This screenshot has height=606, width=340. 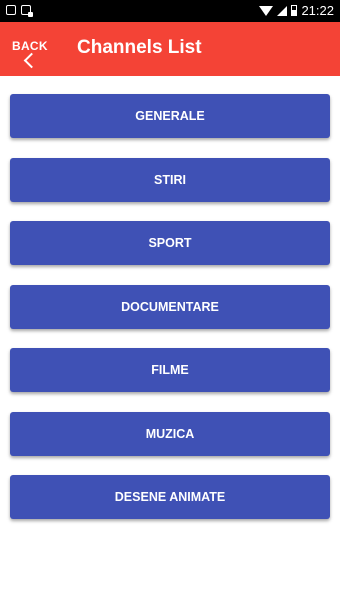 What do you see at coordinates (317, 10) in the screenshot?
I see `status-time: 21:22` at bounding box center [317, 10].